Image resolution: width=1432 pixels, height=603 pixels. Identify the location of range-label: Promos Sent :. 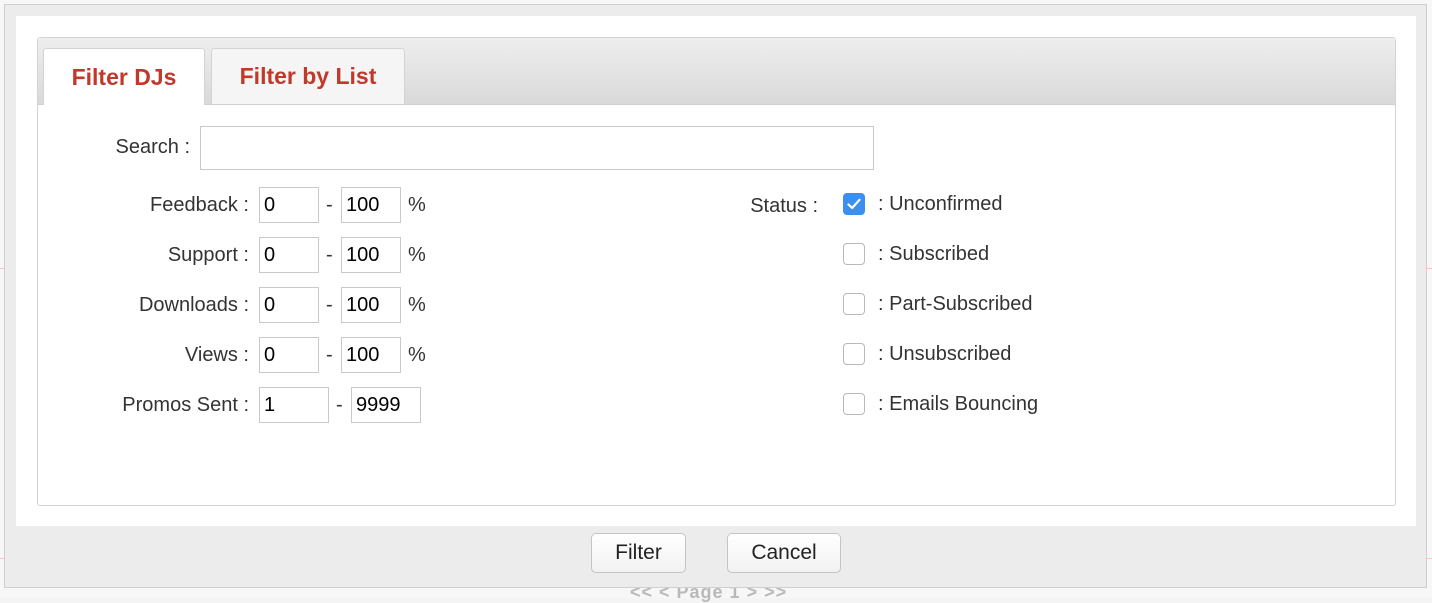
(185, 405).